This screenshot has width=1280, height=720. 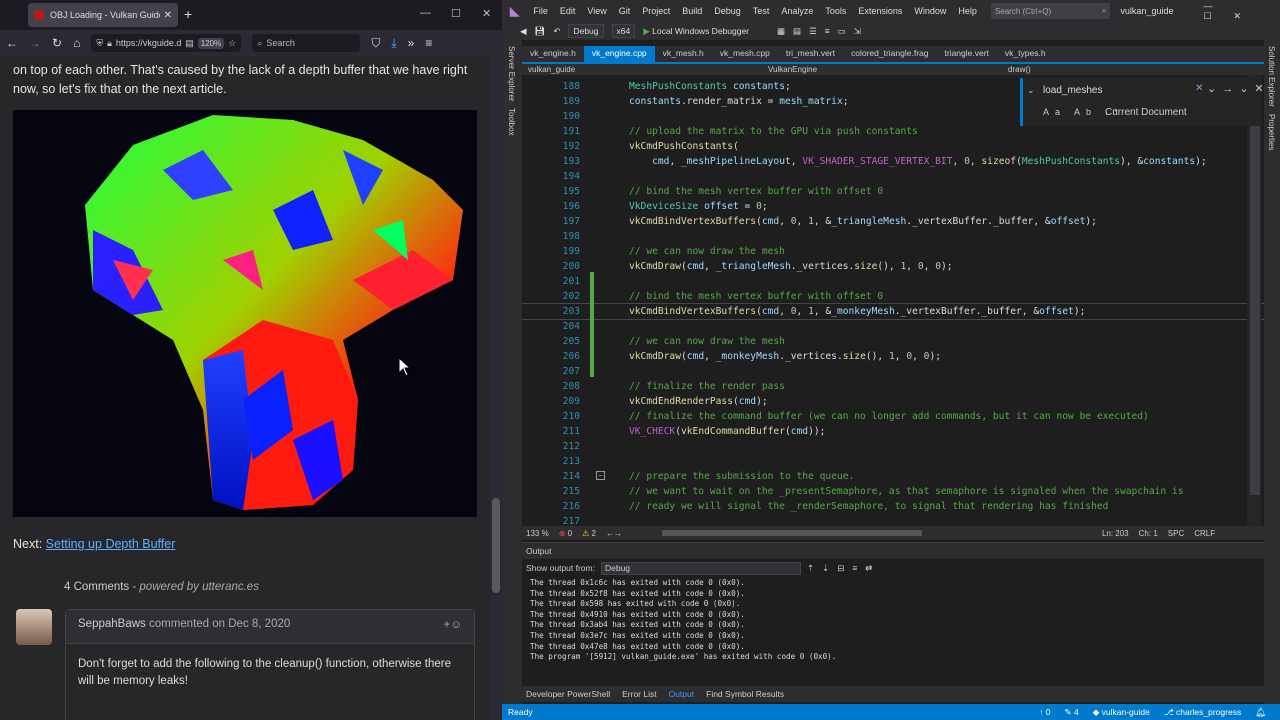 I want to click on warning-count: ⚠ 2, so click(x=589, y=533).